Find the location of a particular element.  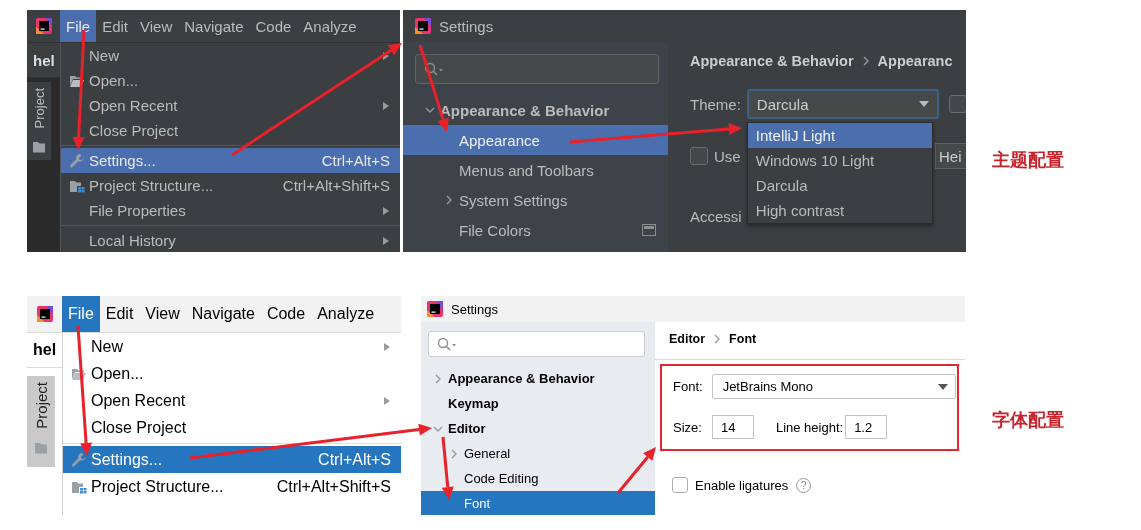

caption-label: 主题配置 is located at coordinates (1028, 160).